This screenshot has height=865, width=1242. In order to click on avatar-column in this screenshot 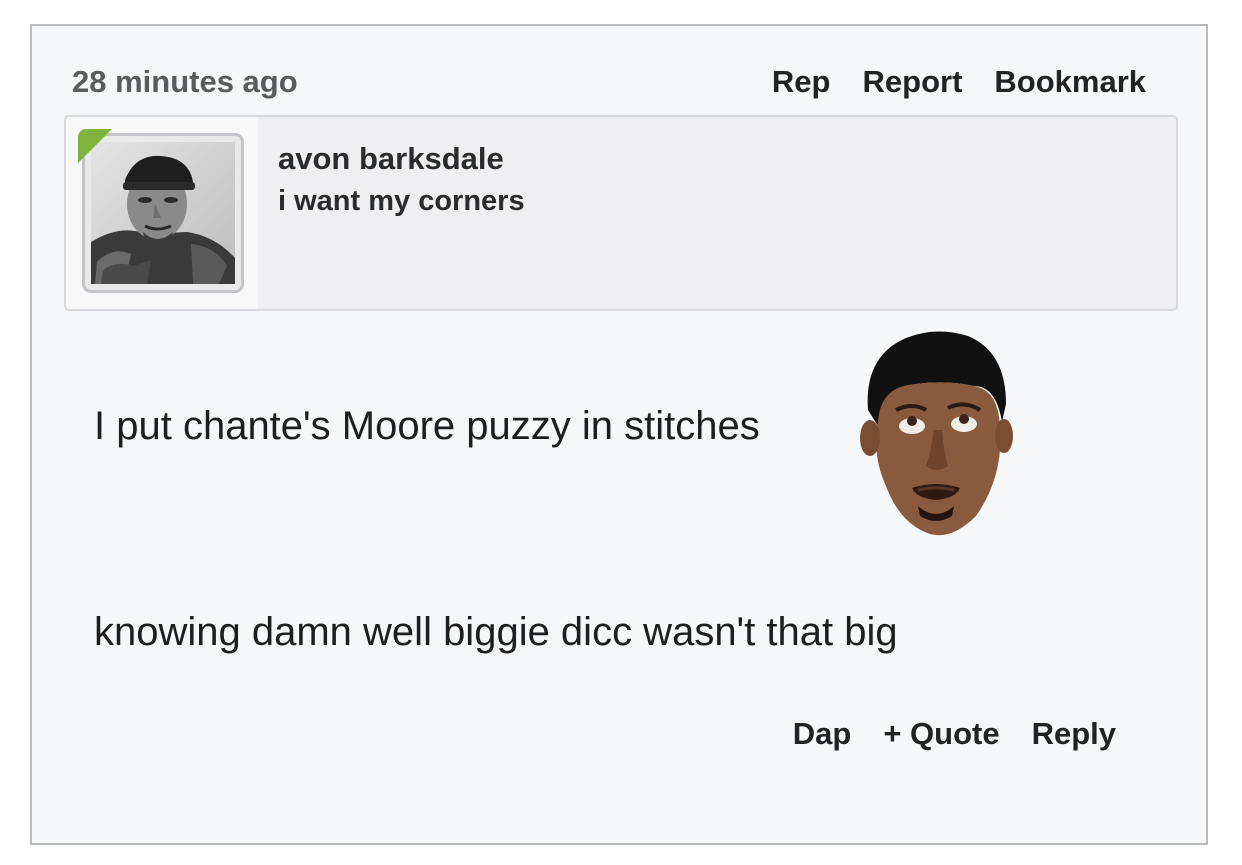, I will do `click(162, 213)`.